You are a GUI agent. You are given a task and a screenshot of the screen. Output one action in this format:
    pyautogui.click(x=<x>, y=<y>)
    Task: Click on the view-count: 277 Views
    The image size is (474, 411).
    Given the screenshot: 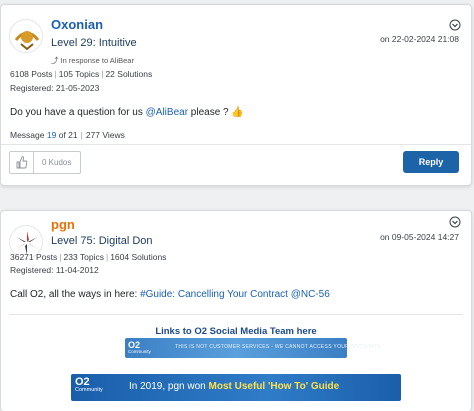 What is the action you would take?
    pyautogui.click(x=105, y=135)
    